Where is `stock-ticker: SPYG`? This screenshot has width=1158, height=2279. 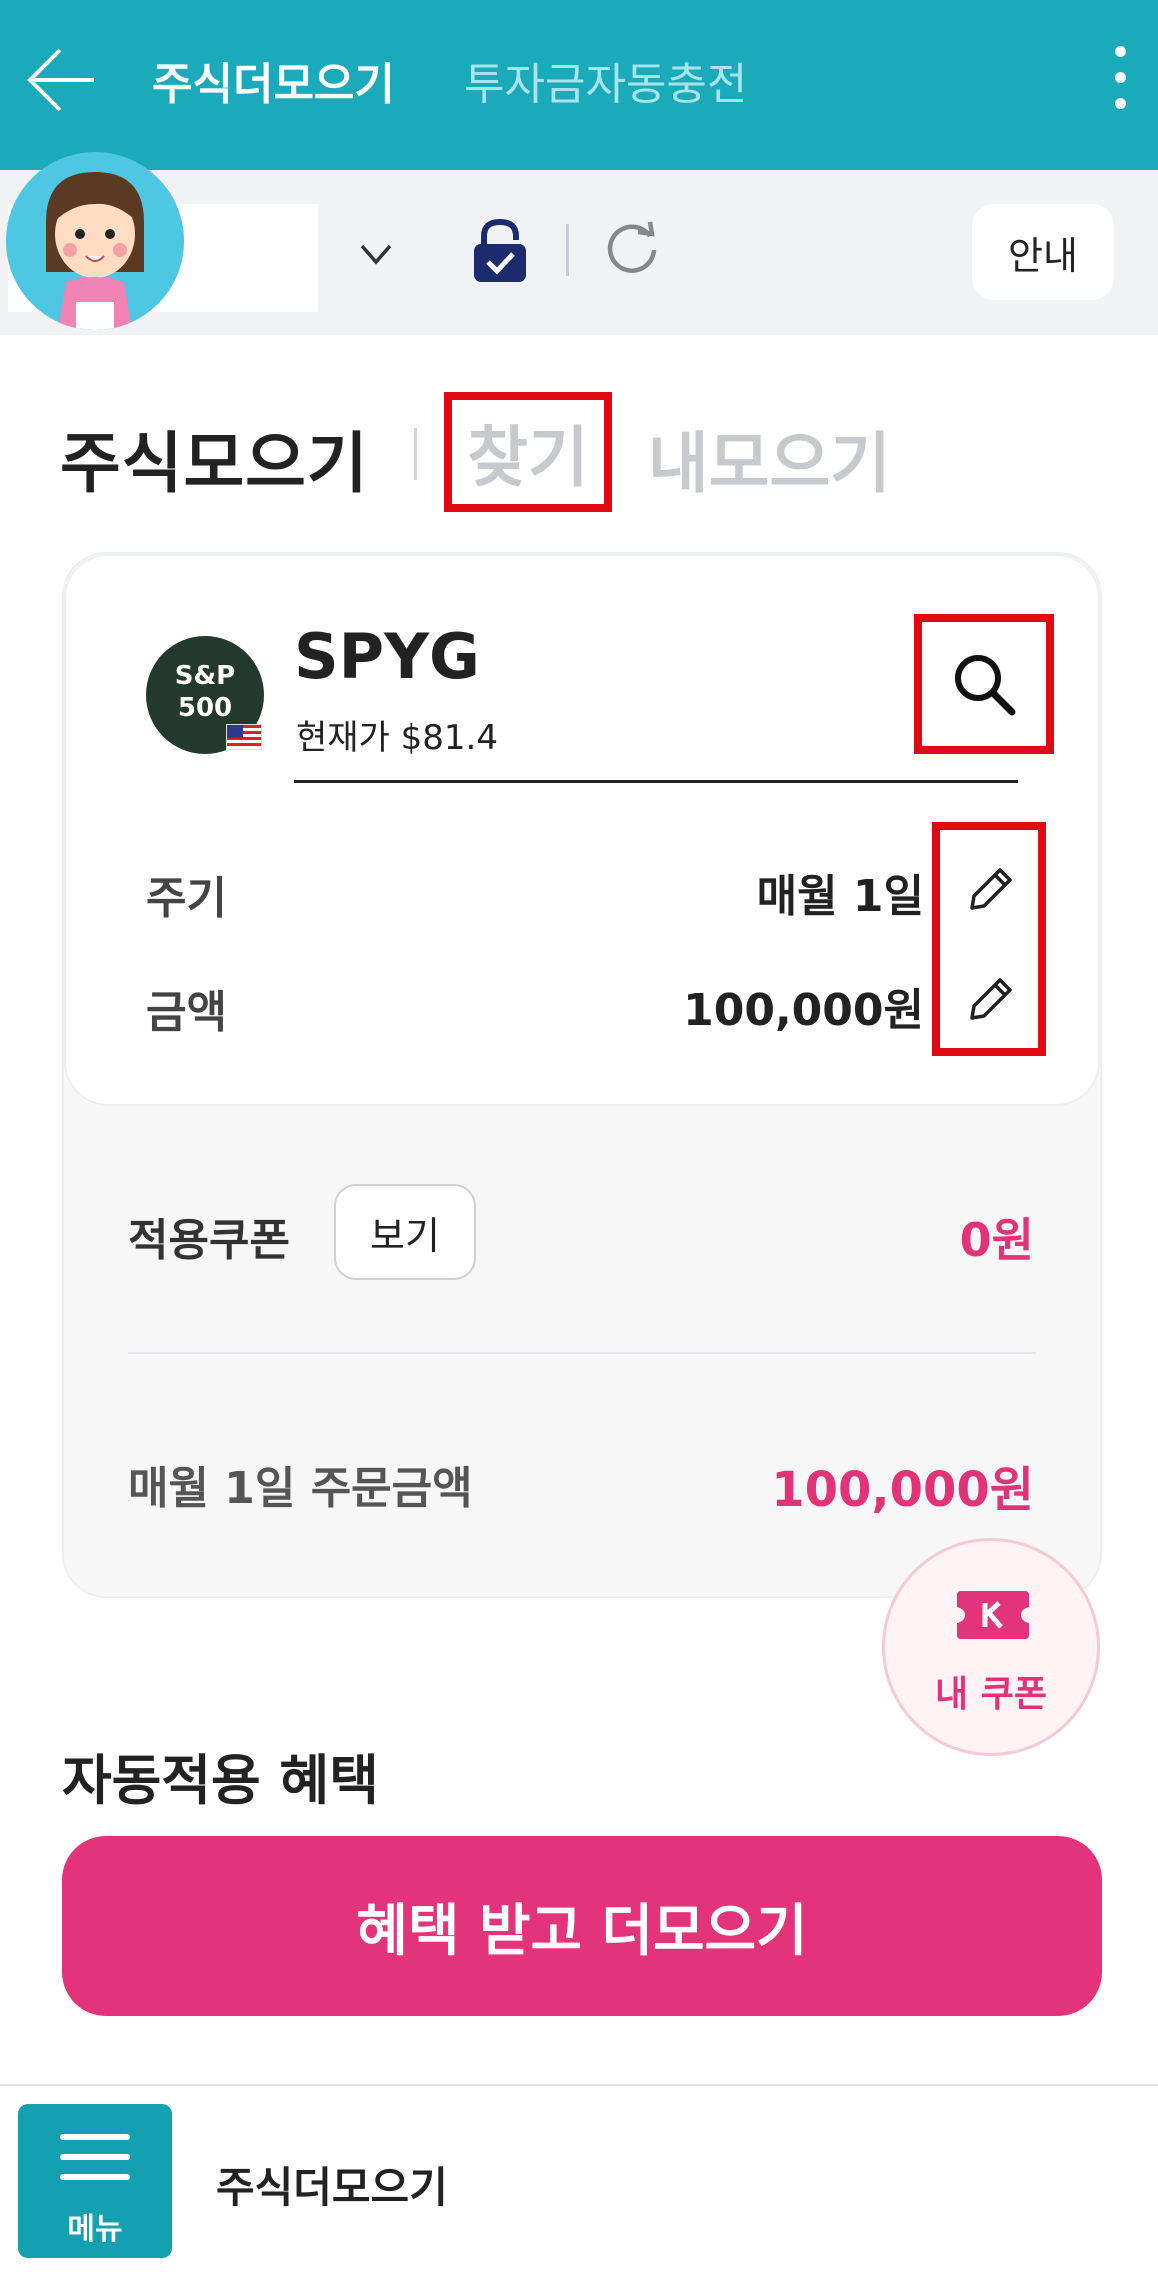
stock-ticker: SPYG is located at coordinates (387, 656).